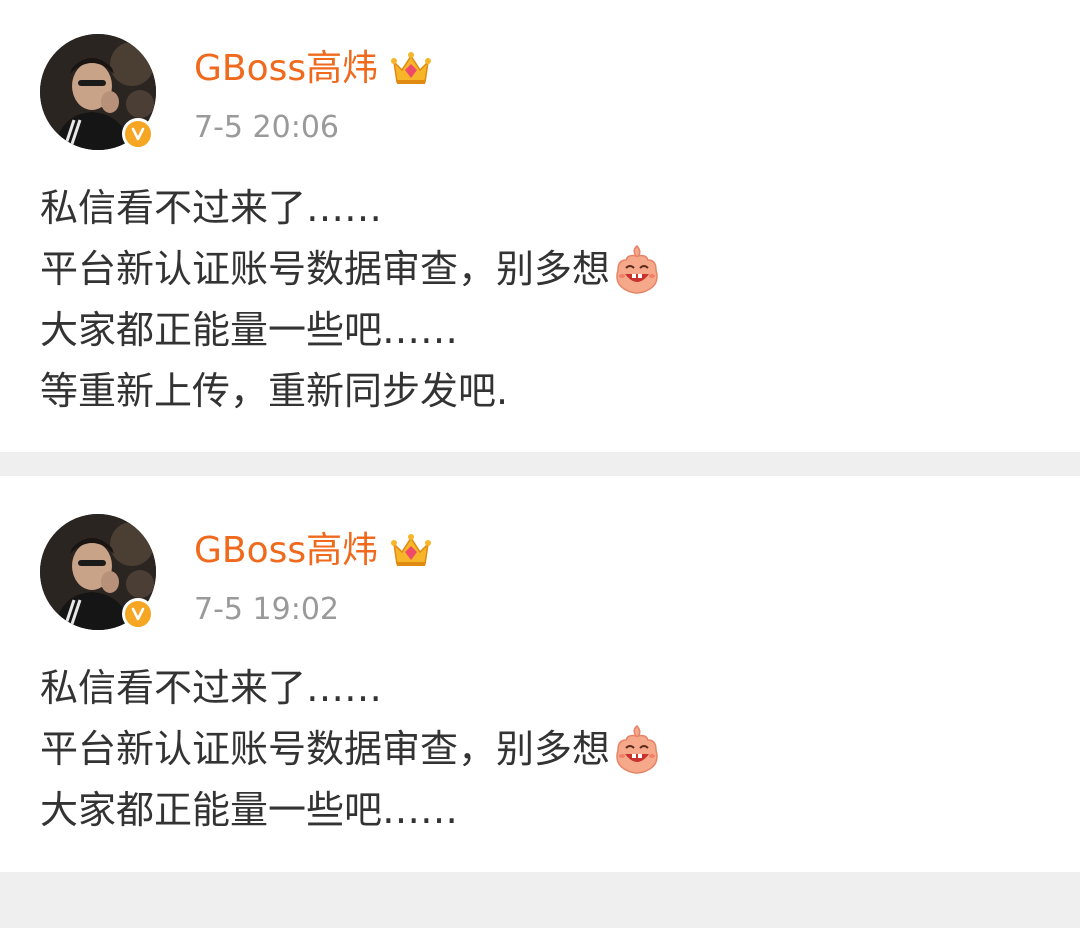  What do you see at coordinates (266, 128) in the screenshot?
I see `post-timestamp: 7-5 20:06` at bounding box center [266, 128].